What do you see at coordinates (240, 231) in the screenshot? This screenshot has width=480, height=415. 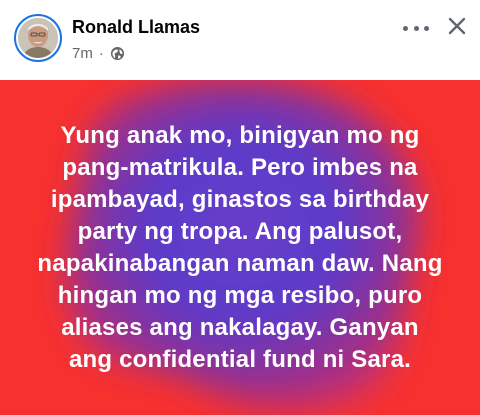 I see `post-line: party ng tropa. Ang palusot,` at bounding box center [240, 231].